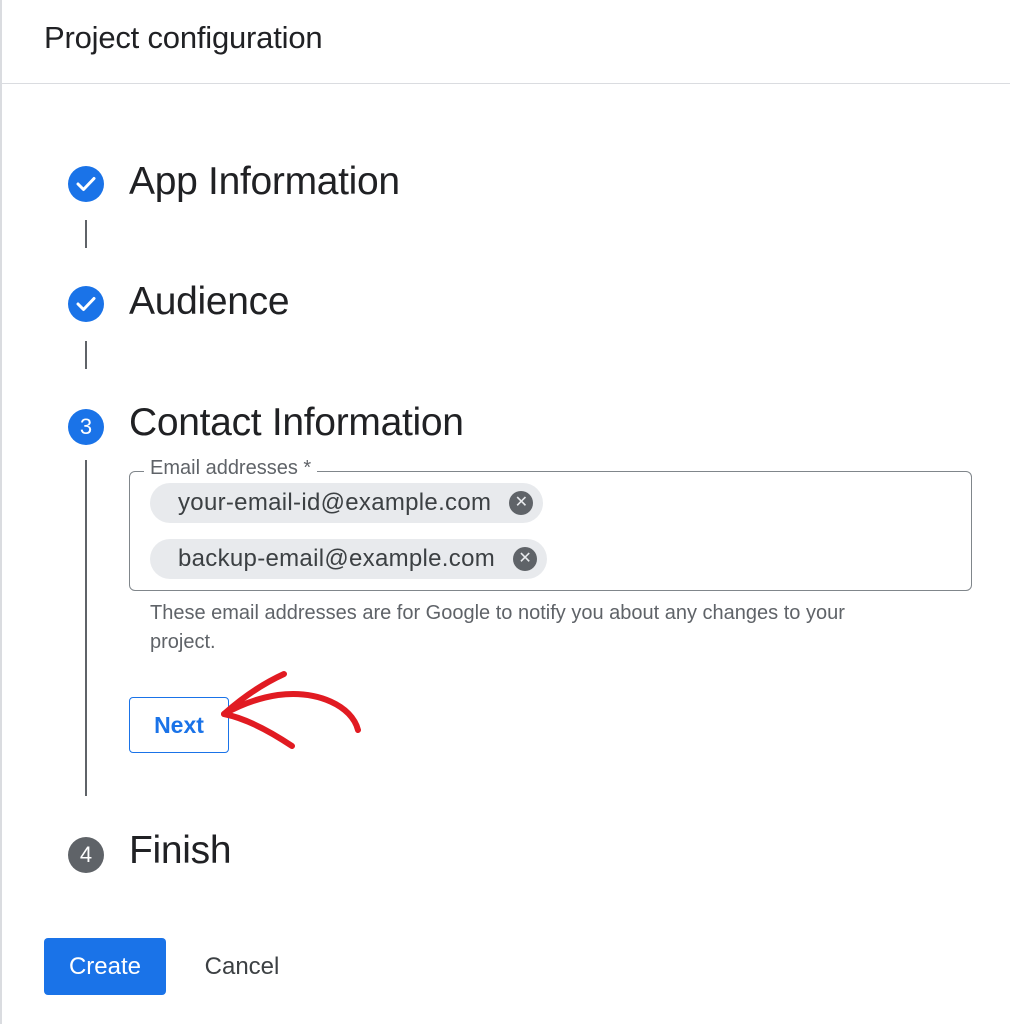 The height and width of the screenshot is (1024, 1010). I want to click on page-title: Project configuration, so click(183, 37).